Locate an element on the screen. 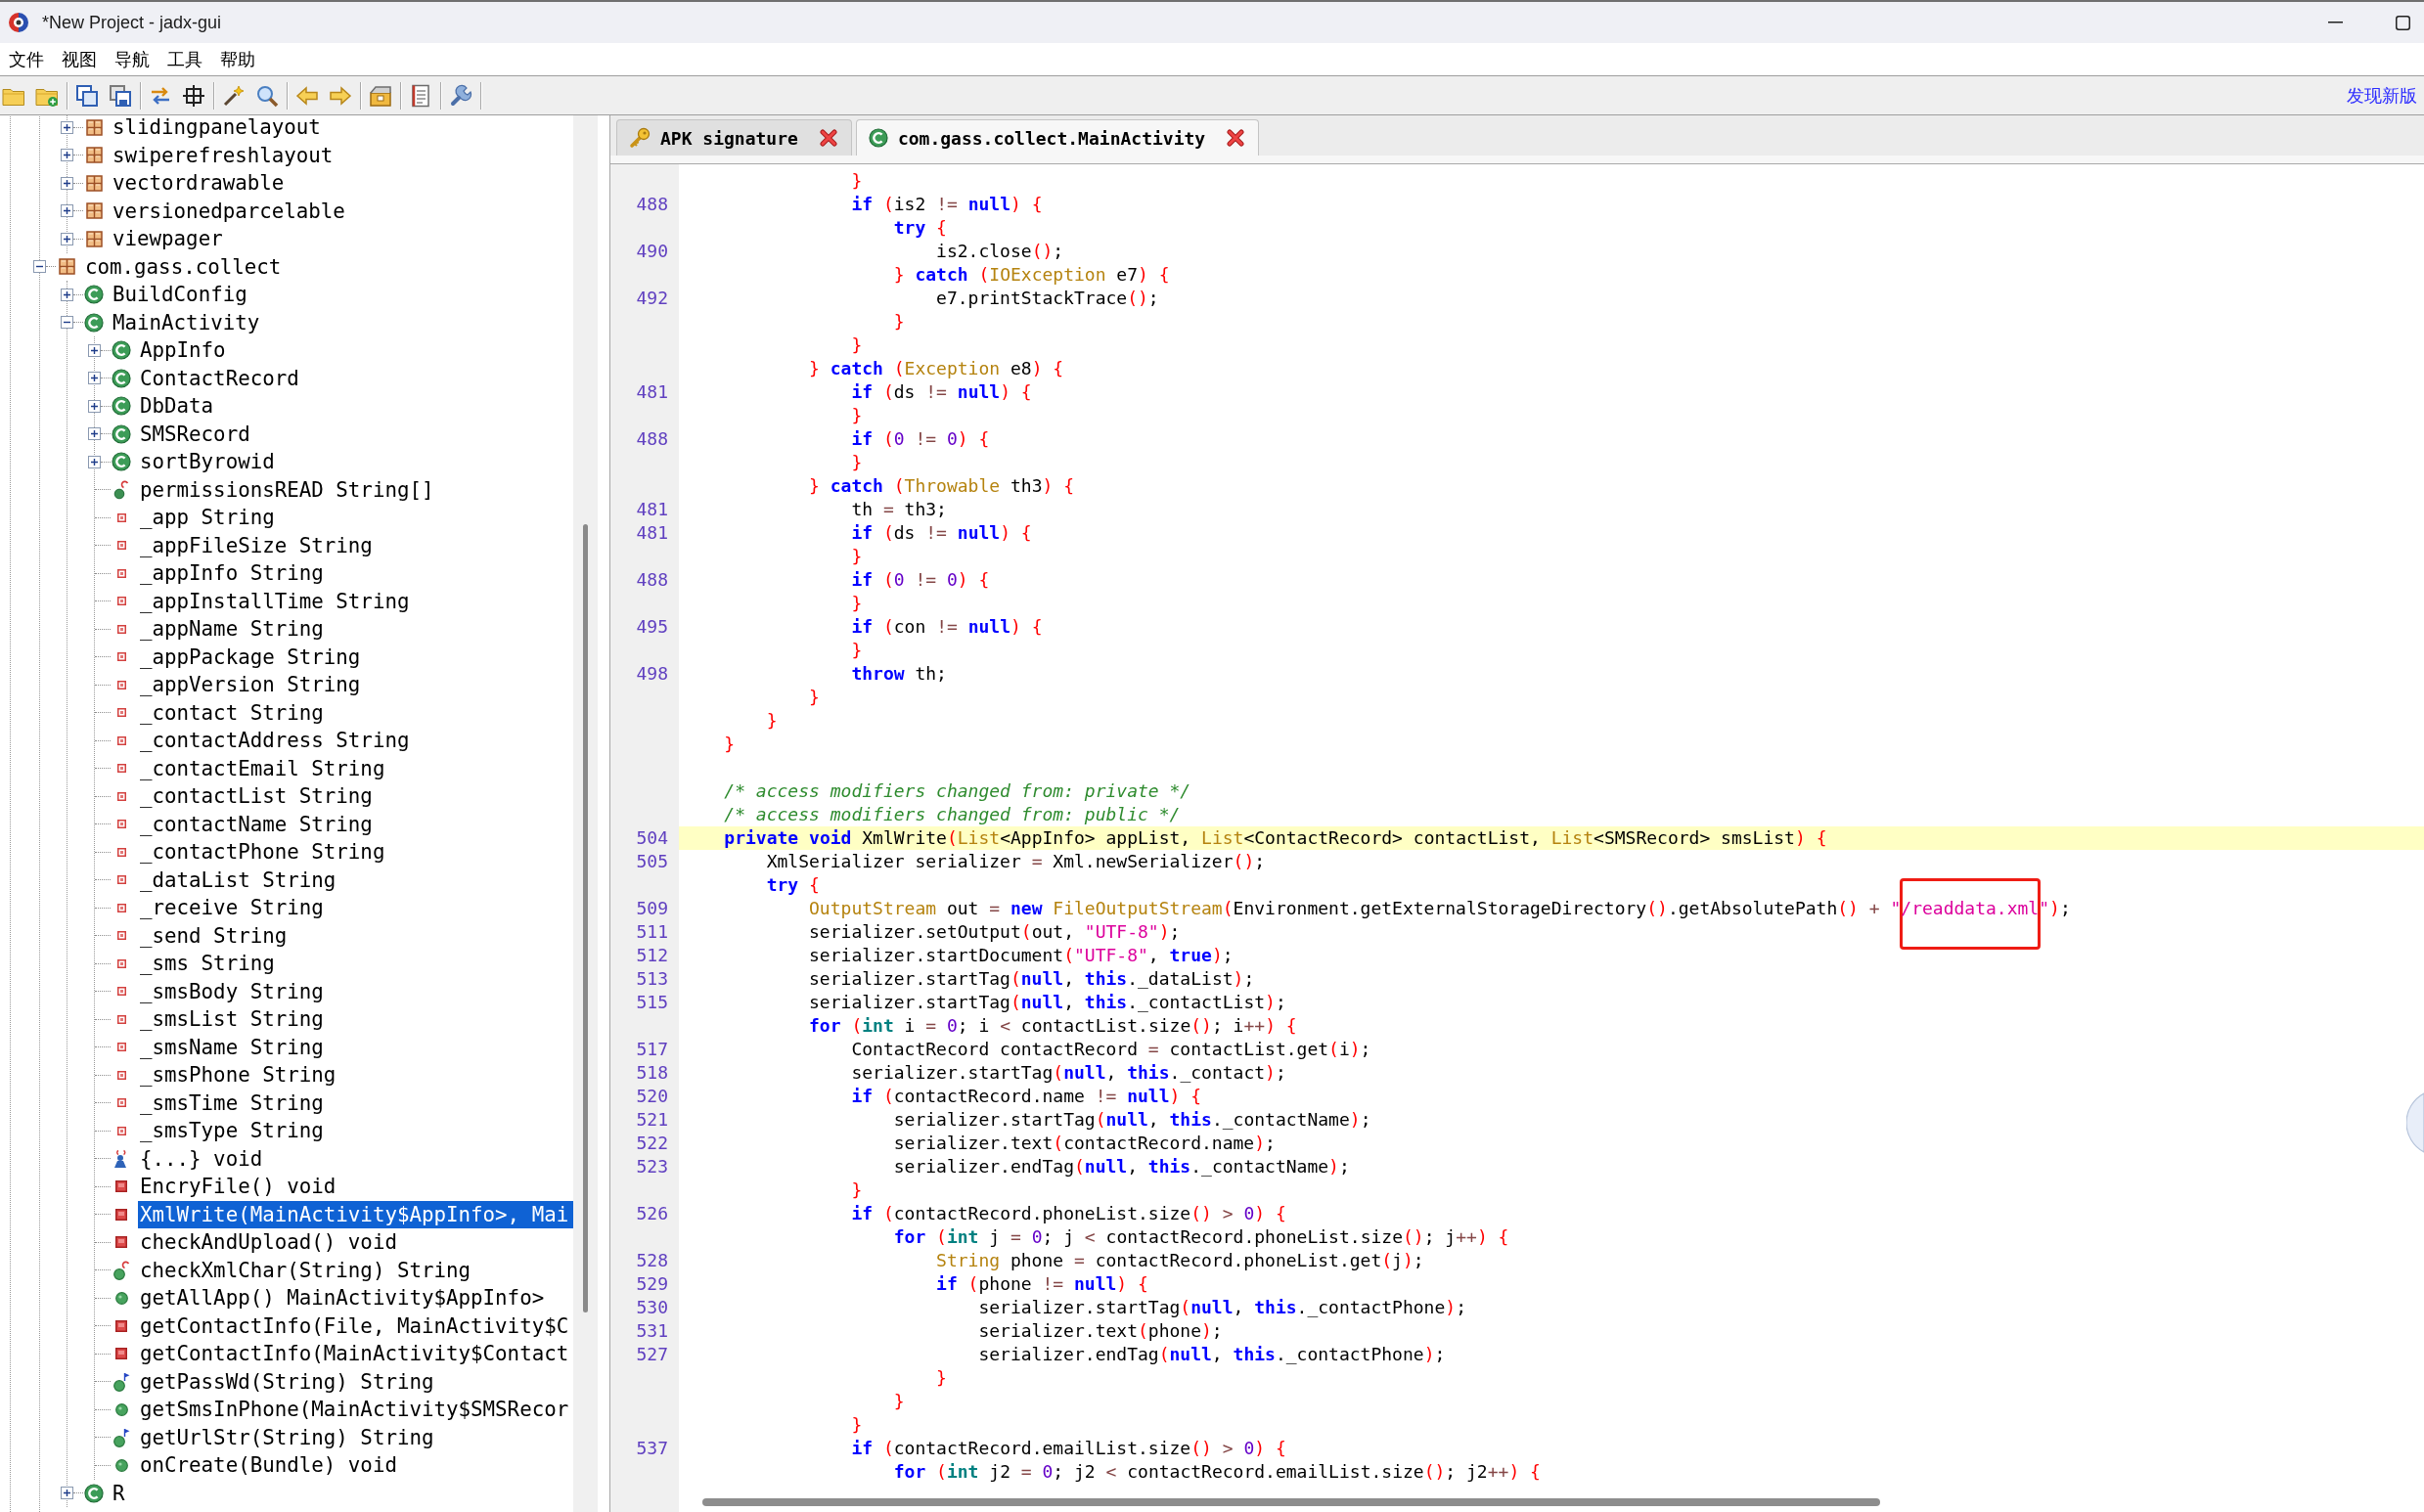 Image resolution: width=2424 pixels, height=1512 pixels. tree-item: BuildConfig is located at coordinates (180, 295).